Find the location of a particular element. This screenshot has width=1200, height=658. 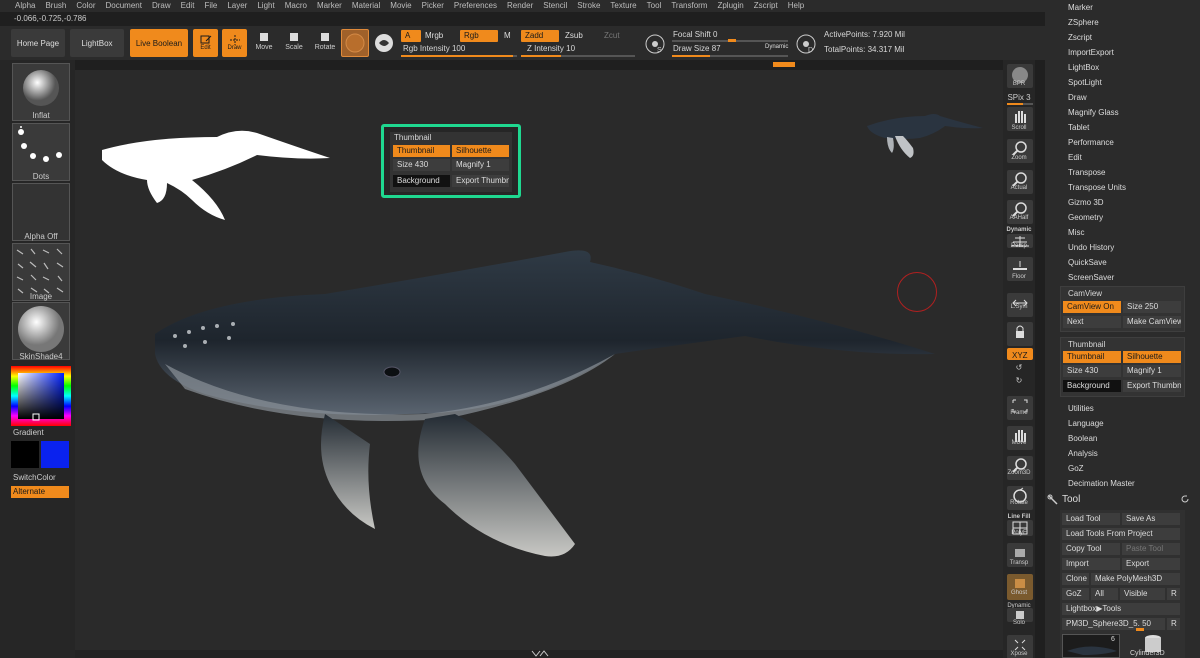

z-intensity-slider: Z Intensity 10 is located at coordinates (551, 48).